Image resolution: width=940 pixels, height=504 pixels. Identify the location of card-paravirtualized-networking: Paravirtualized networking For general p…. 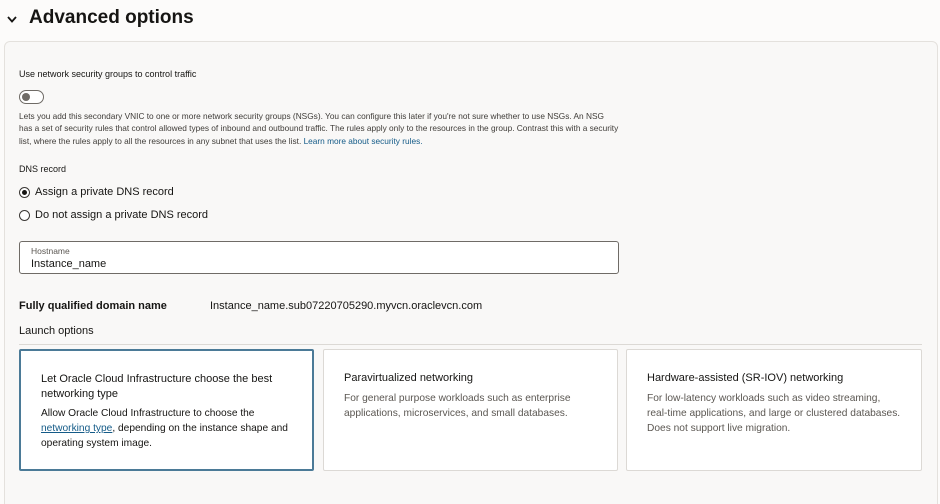
(470, 410).